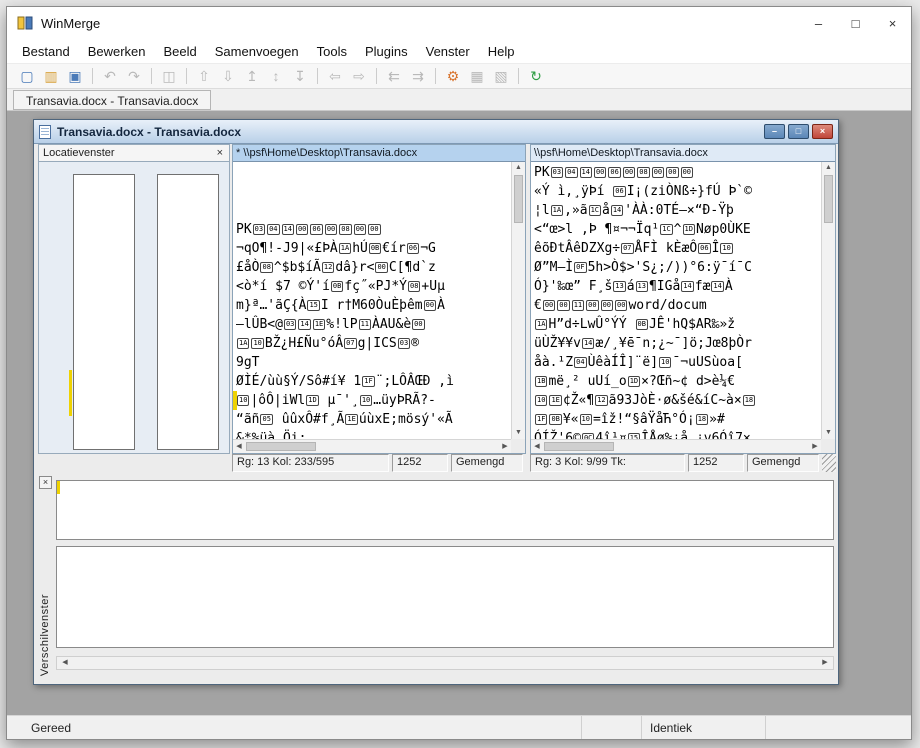  Describe the element at coordinates (642, 229) in the screenshot. I see `text-line: <“œ>l ‚Þ ¶¤¬¬Ïq¹ 1C ^ 1D Nøp0ÙKE` at that location.